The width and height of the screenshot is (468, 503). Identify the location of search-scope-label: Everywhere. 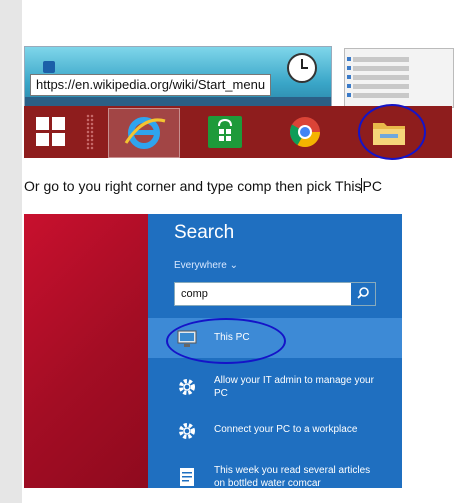
(200, 265).